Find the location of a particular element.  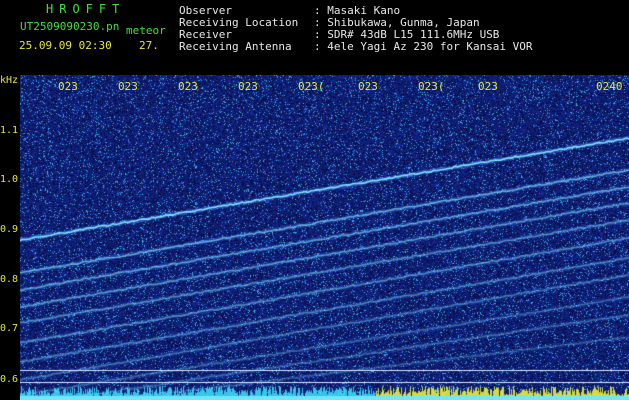

antenna-value: : 4ele Yagi Az 230 for Kansai VOR is located at coordinates (423, 46).